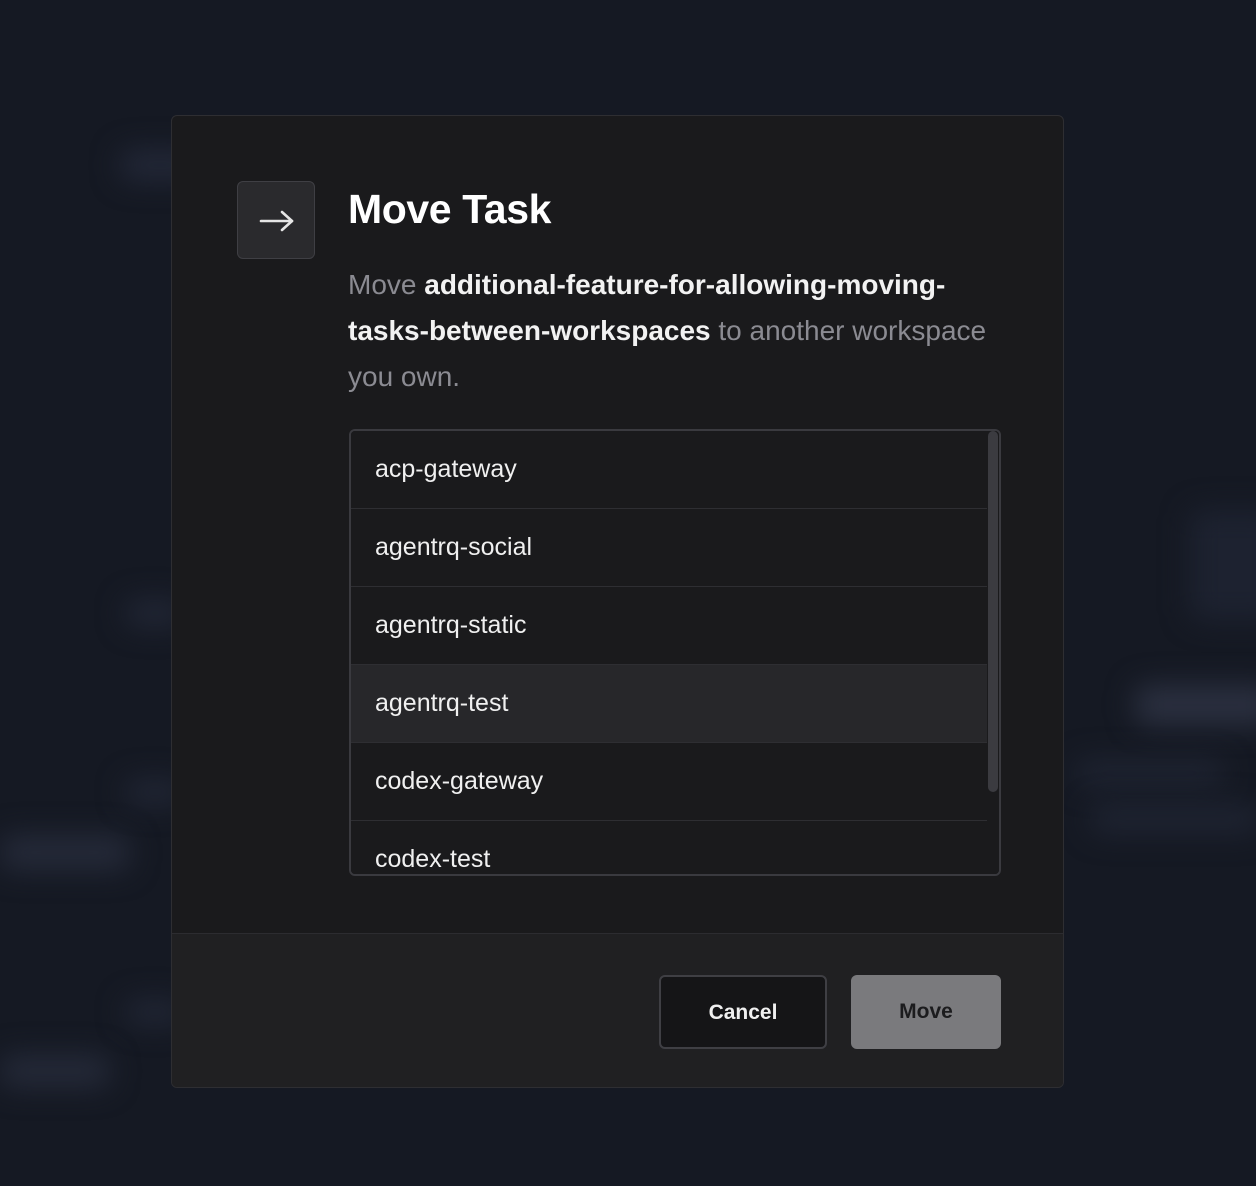 Image resolution: width=1256 pixels, height=1186 pixels. I want to click on description-prefix: Move, so click(386, 284).